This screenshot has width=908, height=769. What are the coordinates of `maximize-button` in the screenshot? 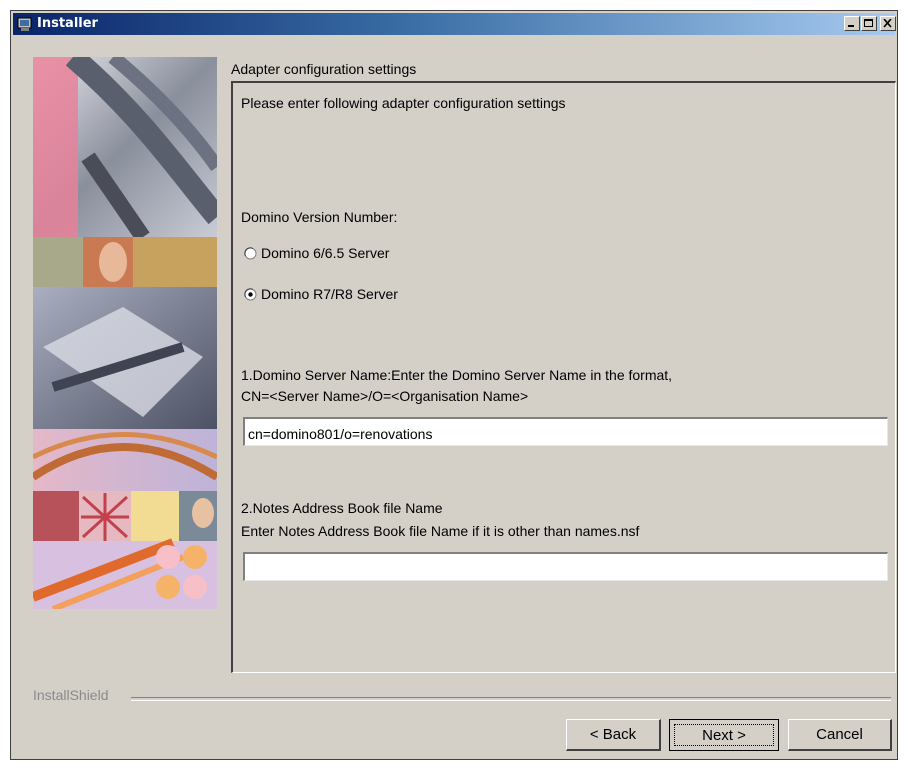 It's located at (869, 23).